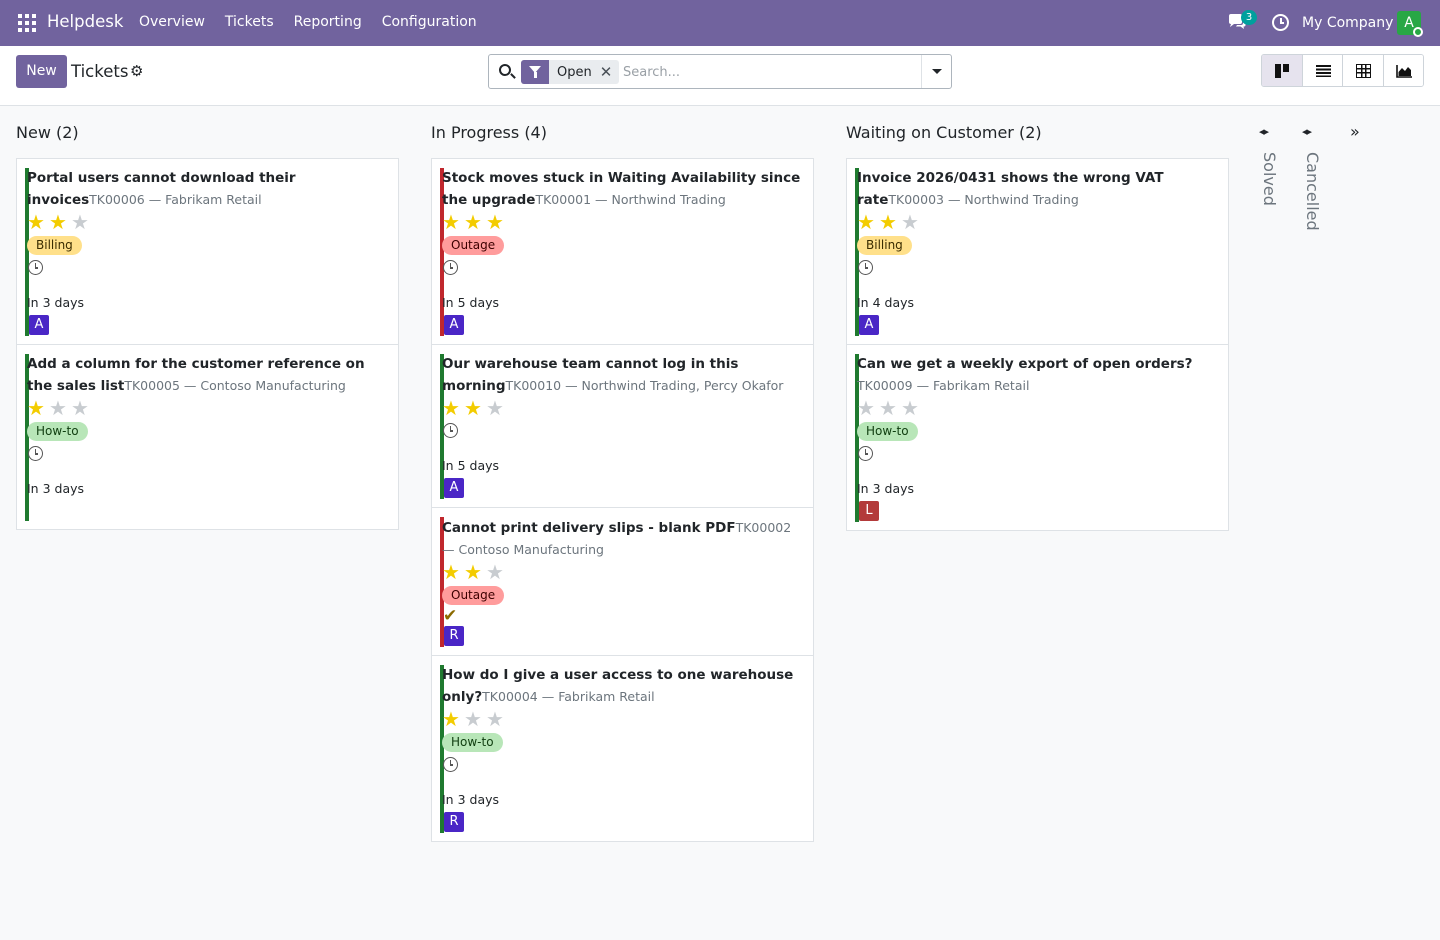 The height and width of the screenshot is (940, 1440). What do you see at coordinates (768, 72) in the screenshot?
I see `search-input` at bounding box center [768, 72].